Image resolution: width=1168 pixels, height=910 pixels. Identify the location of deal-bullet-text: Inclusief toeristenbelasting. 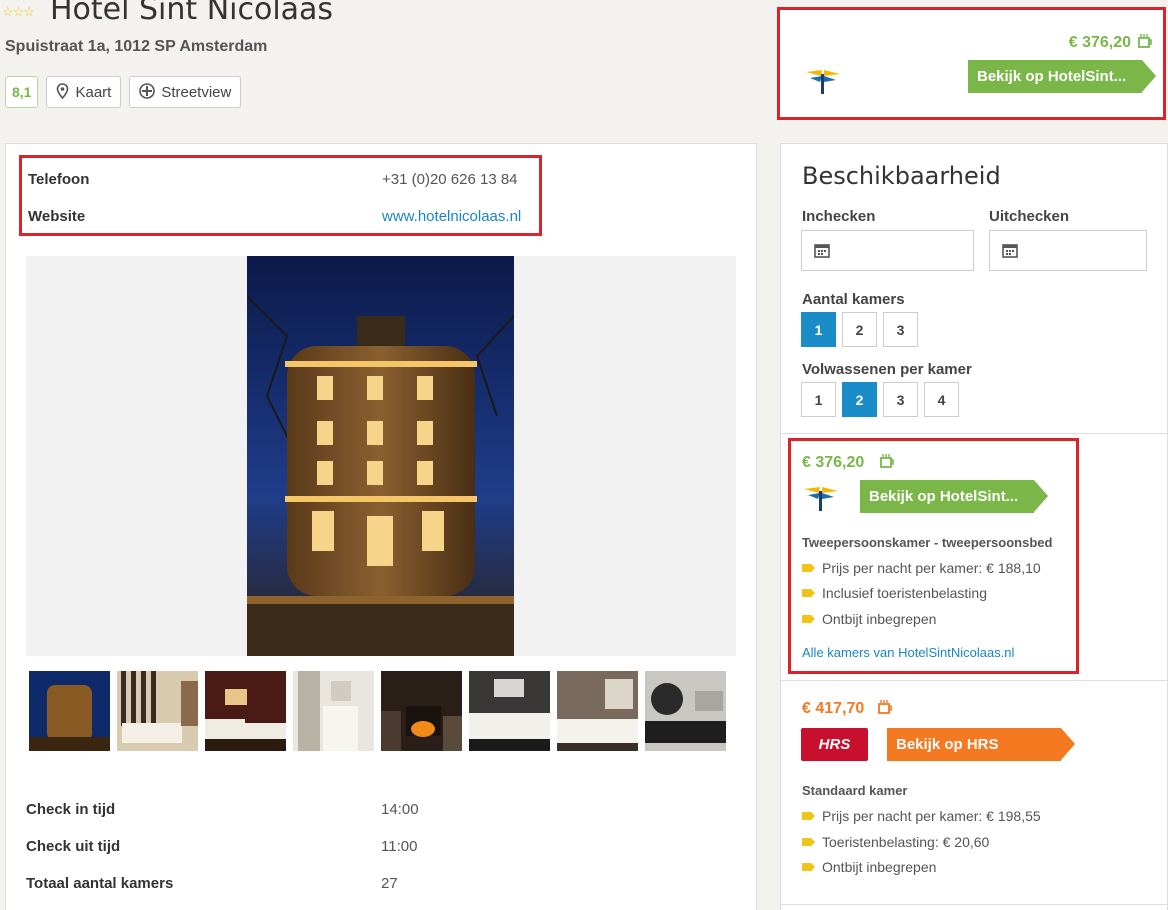
(904, 593).